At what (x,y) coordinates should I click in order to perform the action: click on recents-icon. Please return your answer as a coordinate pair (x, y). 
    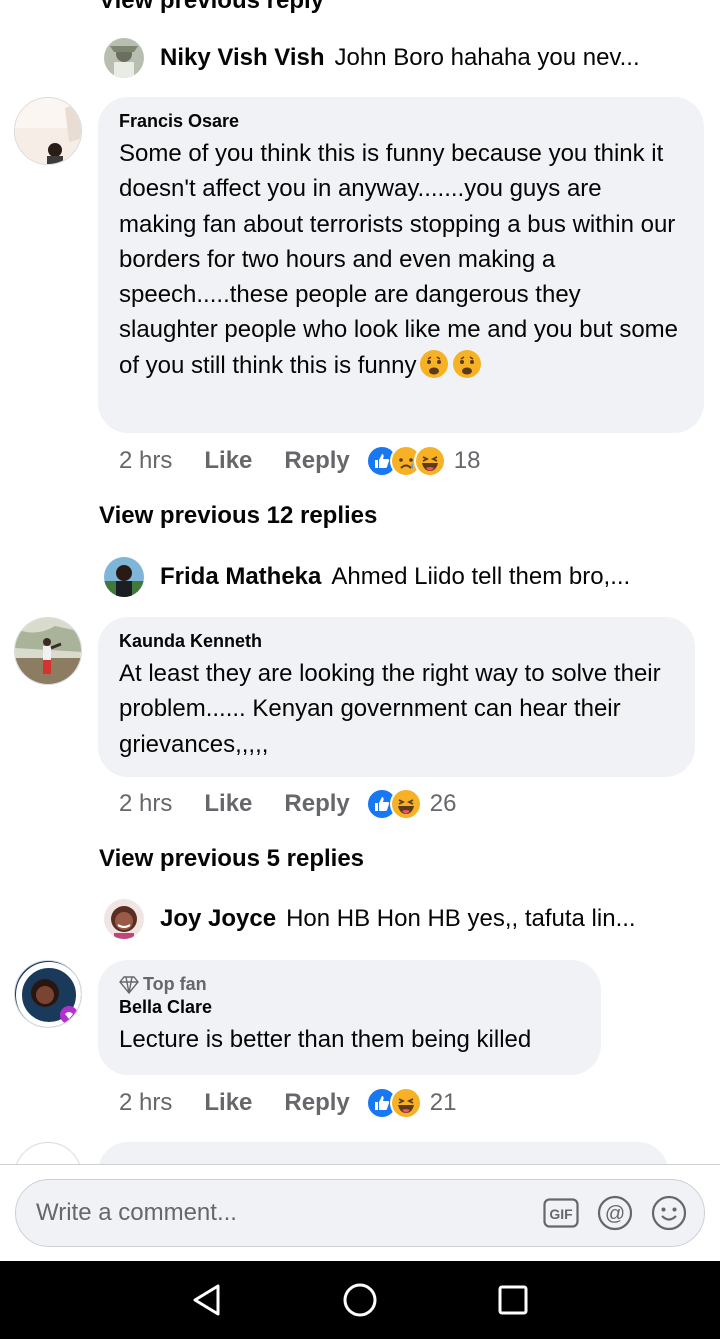
    Looking at the image, I should click on (513, 1300).